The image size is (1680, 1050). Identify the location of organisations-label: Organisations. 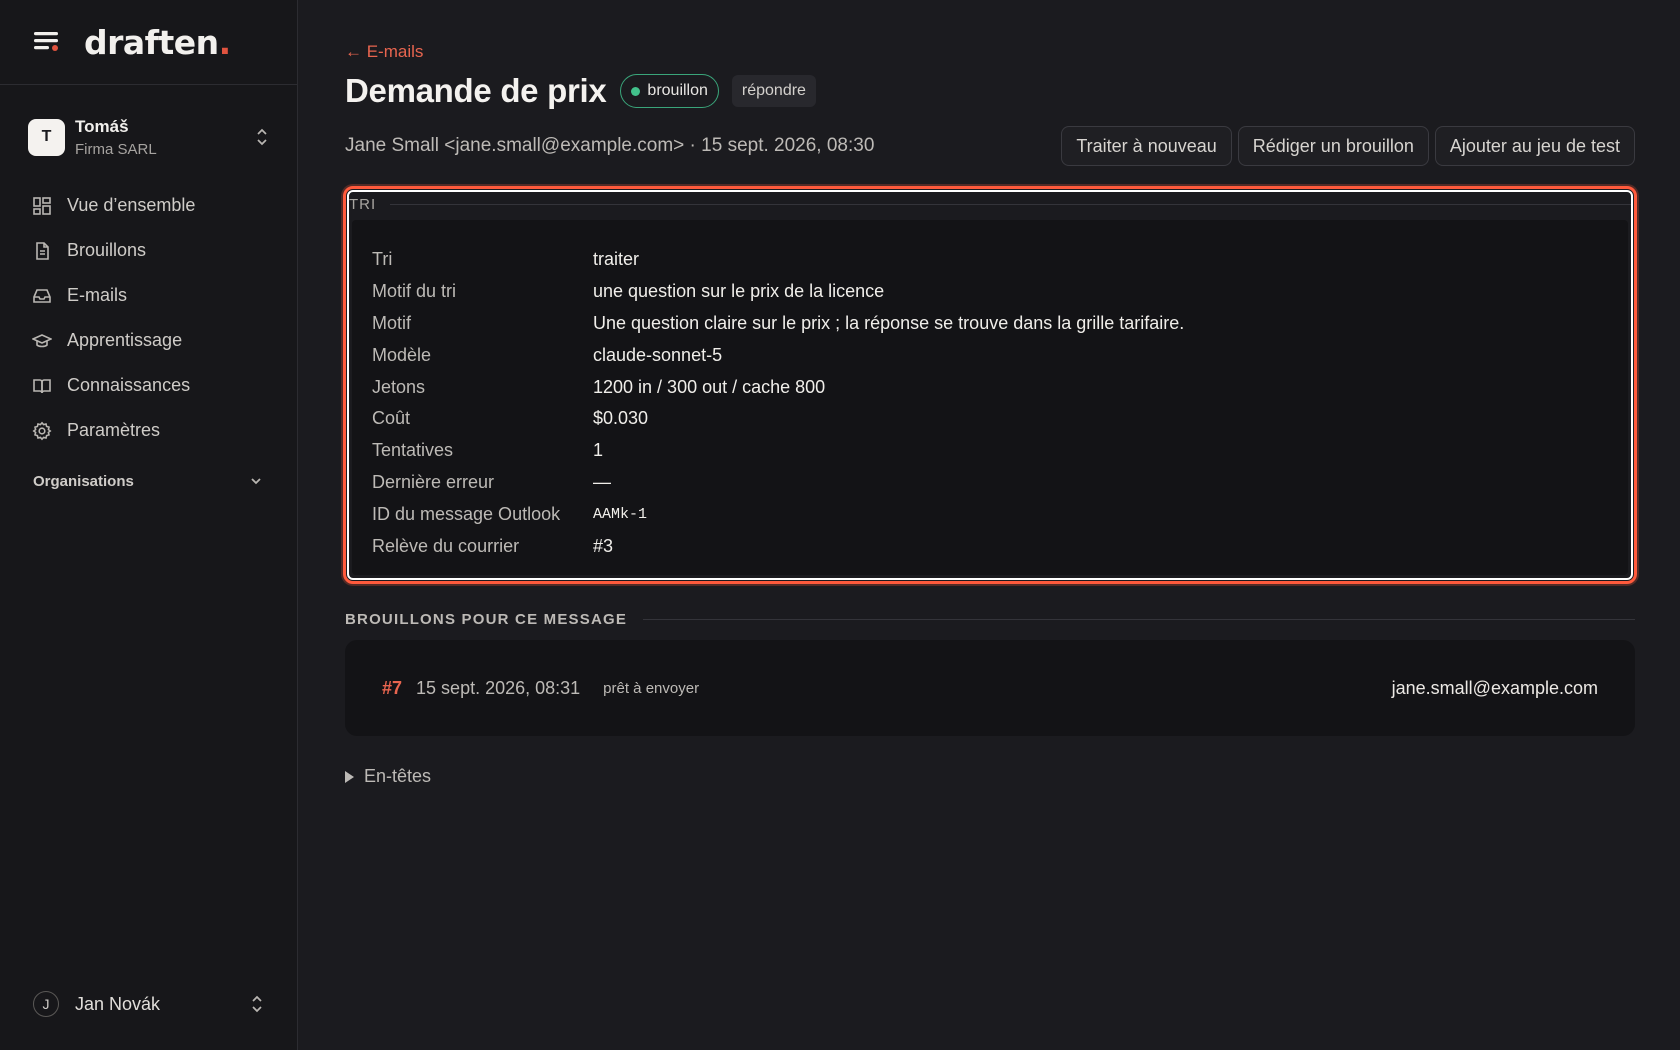
(83, 481).